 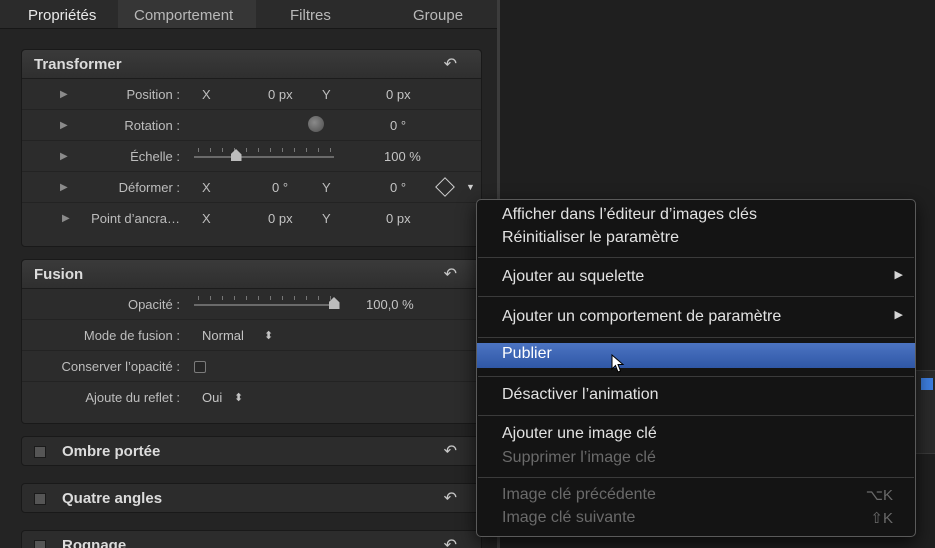 What do you see at coordinates (62, 15) in the screenshot?
I see `tab-proprietes: Propriétés` at bounding box center [62, 15].